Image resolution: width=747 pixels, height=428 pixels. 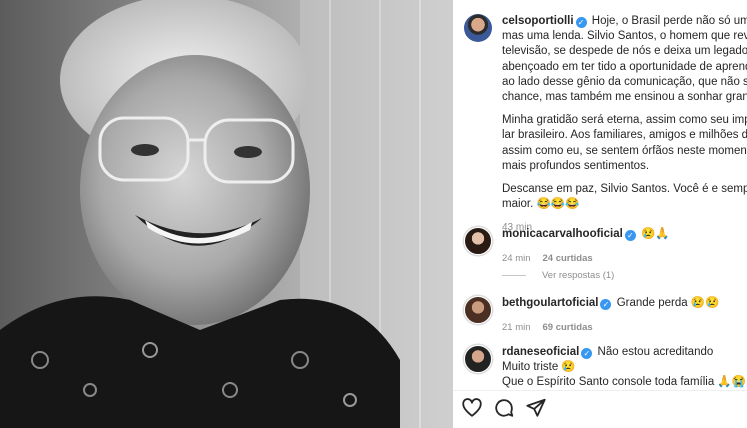 I want to click on commenter-username: rdaneseoficial, so click(x=540, y=352).